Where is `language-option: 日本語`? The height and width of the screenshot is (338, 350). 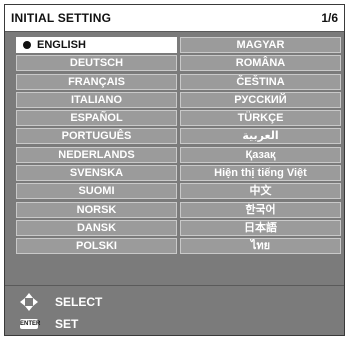 language-option: 日本語 is located at coordinates (260, 227).